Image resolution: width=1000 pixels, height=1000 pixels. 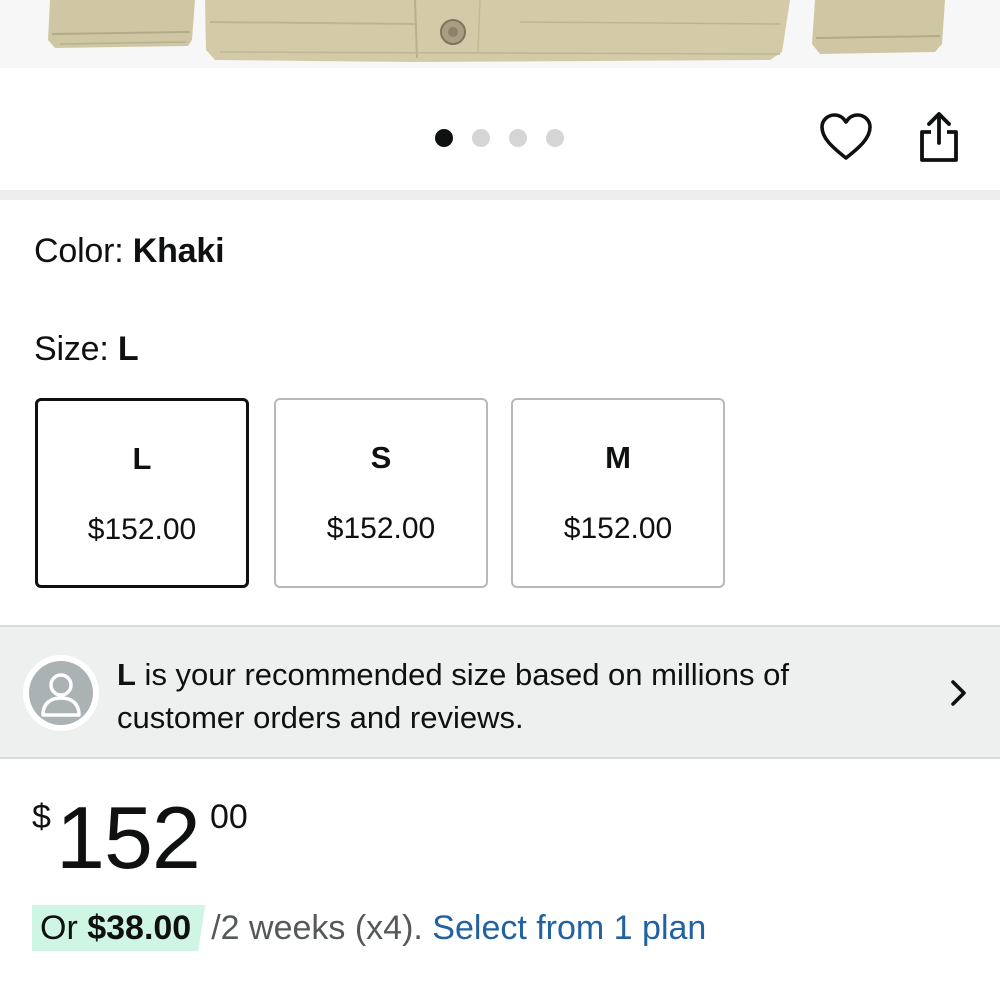 I want to click on share-button, so click(x=939, y=138).